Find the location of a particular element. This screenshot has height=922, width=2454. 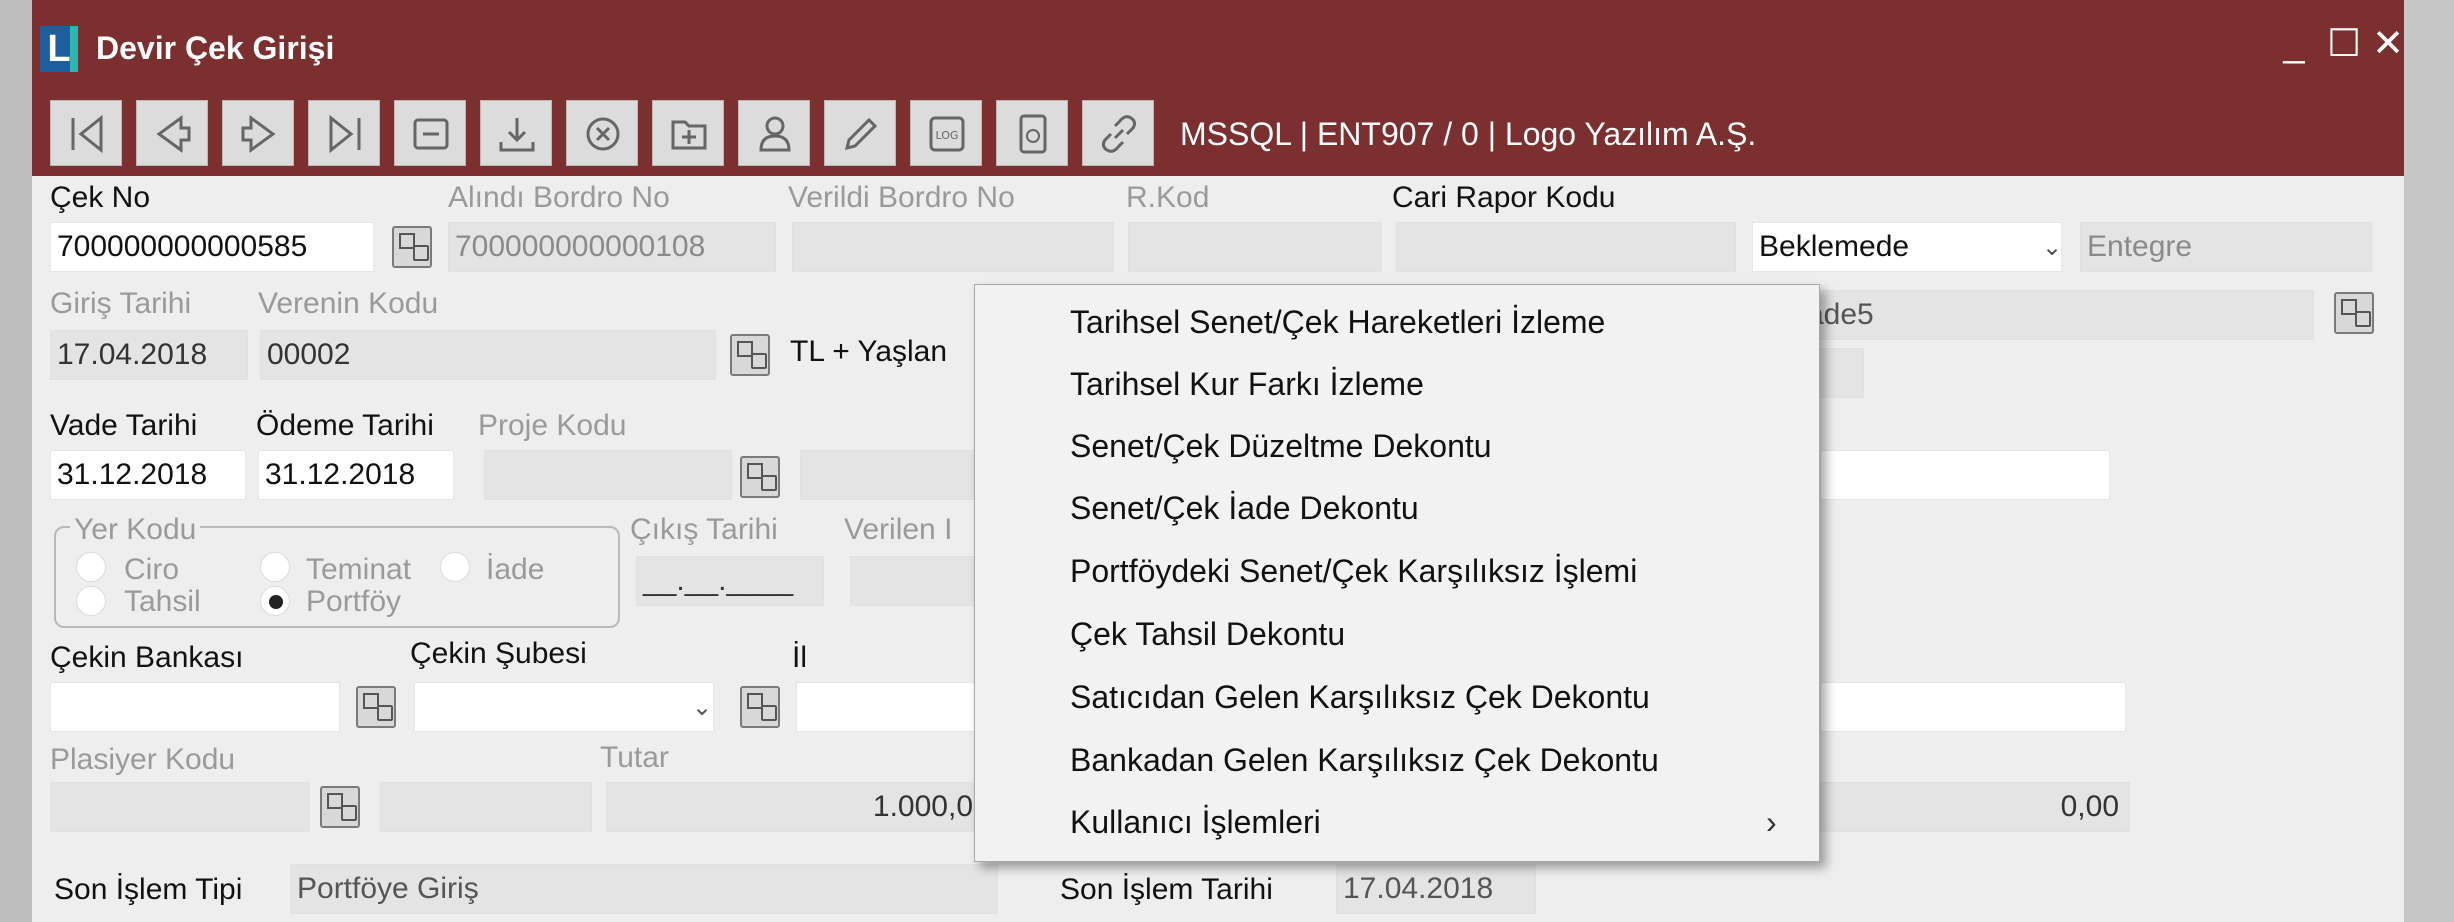

link-icon is located at coordinates (1119, 134).